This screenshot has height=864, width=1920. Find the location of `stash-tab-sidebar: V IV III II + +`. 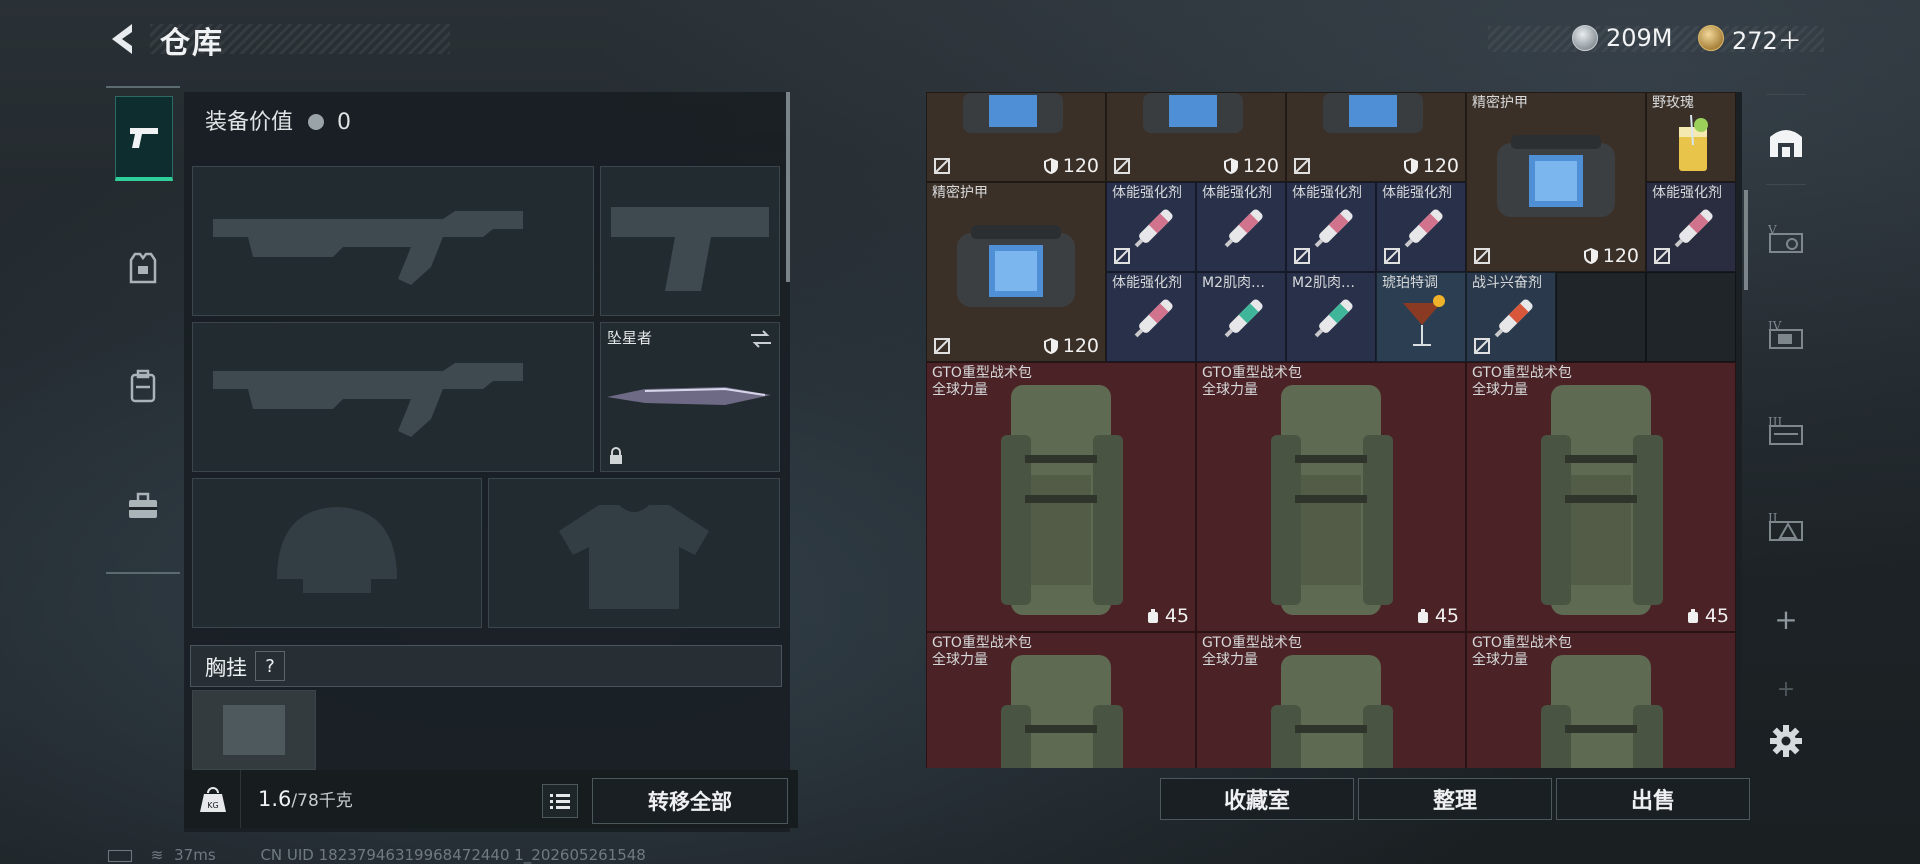

stash-tab-sidebar: V IV III II + + is located at coordinates (1786, 432).